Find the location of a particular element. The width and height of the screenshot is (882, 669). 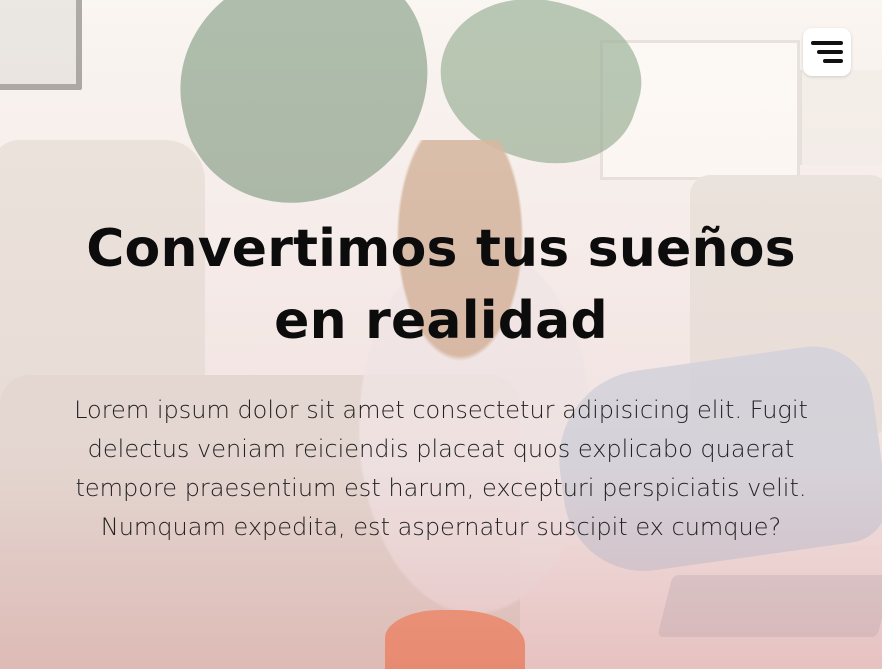

hamburger-menu-icon is located at coordinates (827, 52).